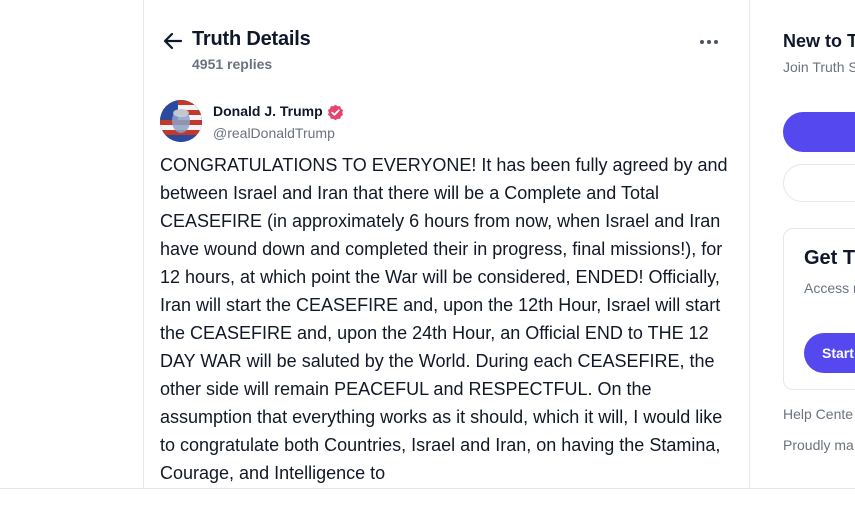  Describe the element at coordinates (427, 488) in the screenshot. I see `viewport-bottom-divider` at that location.